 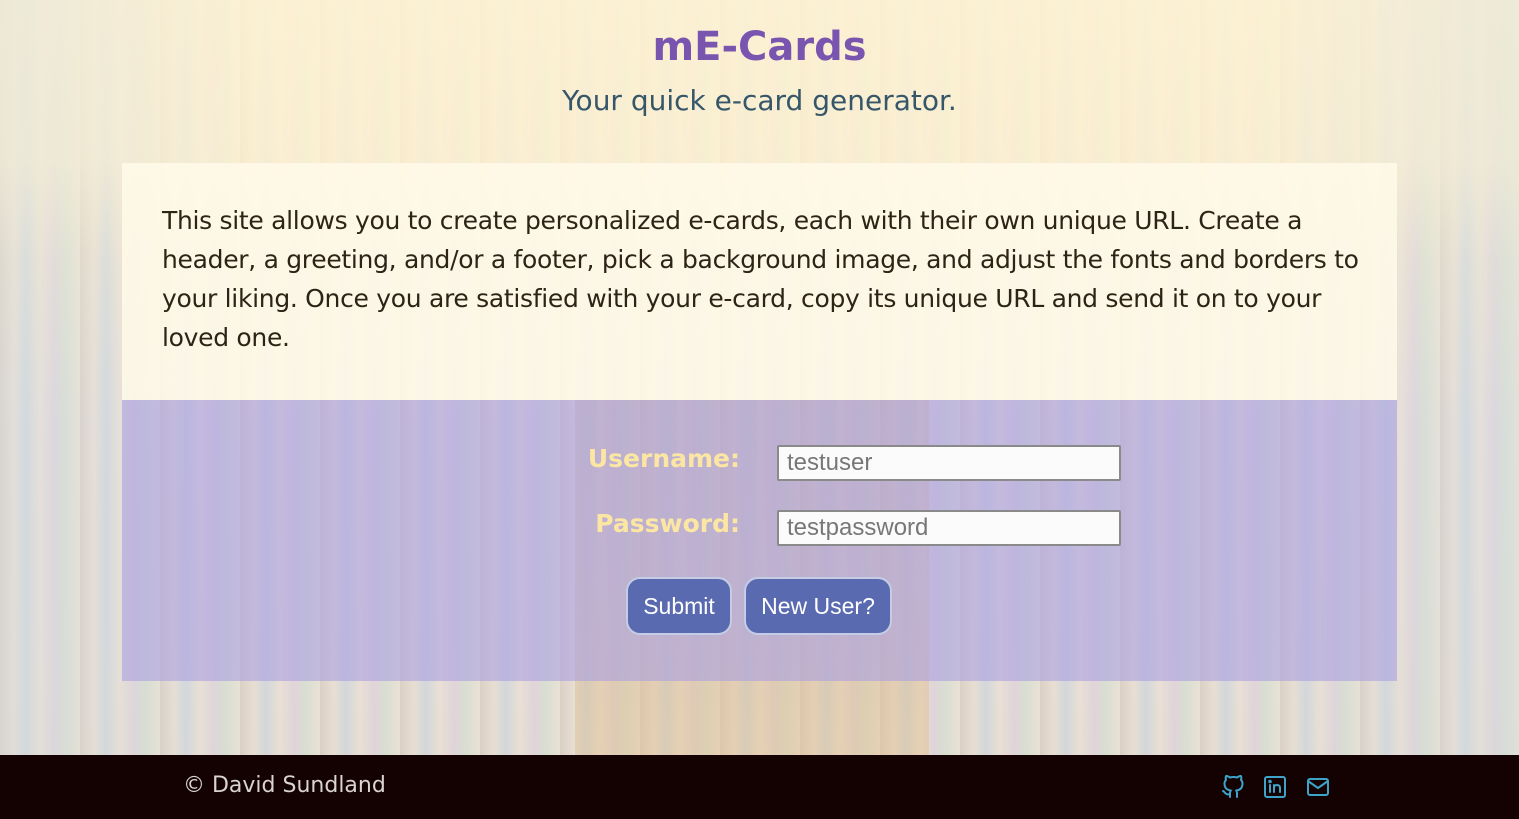 What do you see at coordinates (759, 47) in the screenshot?
I see `site-title: mE-Cards` at bounding box center [759, 47].